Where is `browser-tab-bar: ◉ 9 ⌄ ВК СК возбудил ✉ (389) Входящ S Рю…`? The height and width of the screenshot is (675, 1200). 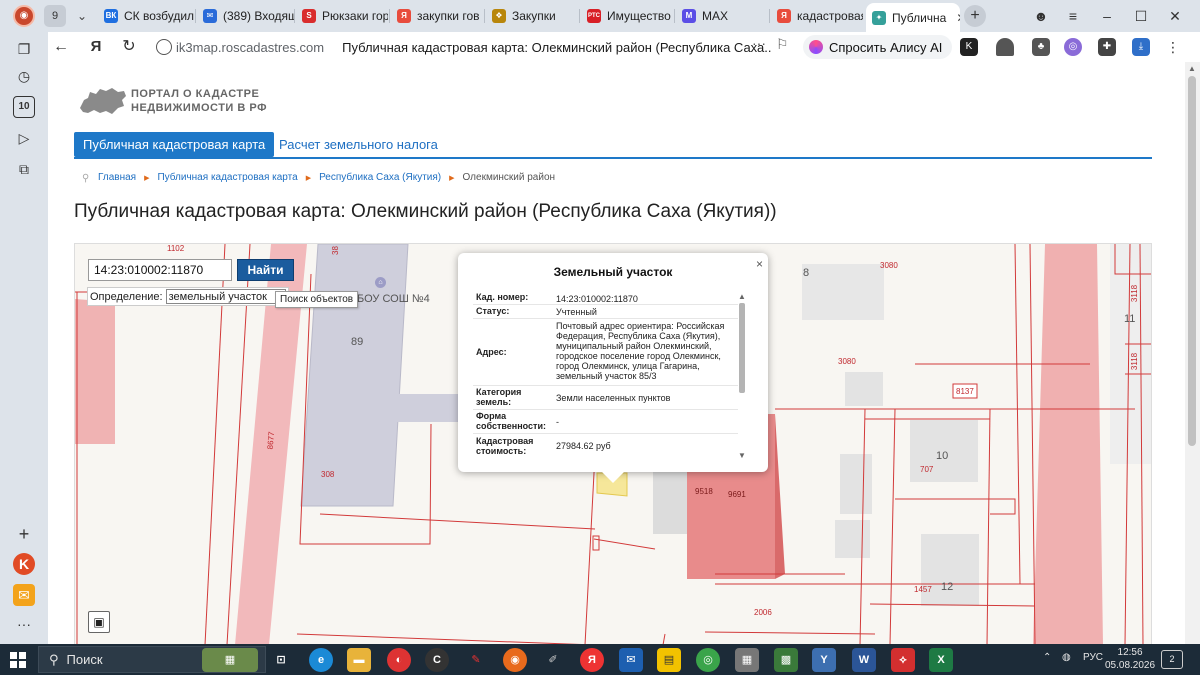
browser-tab-bar: ◉ 9 ⌄ ВК СК возбудил ✉ (389) Входящ S Рю… is located at coordinates (600, 16).